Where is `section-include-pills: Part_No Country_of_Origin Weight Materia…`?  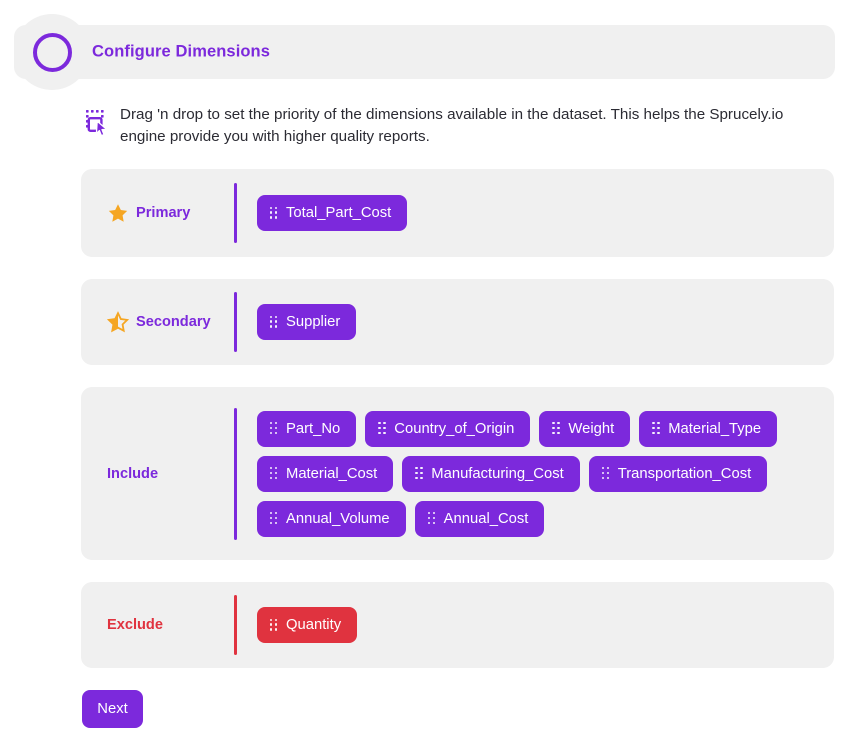 section-include-pills: Part_No Country_of_Origin Weight Materia… is located at coordinates (545, 473).